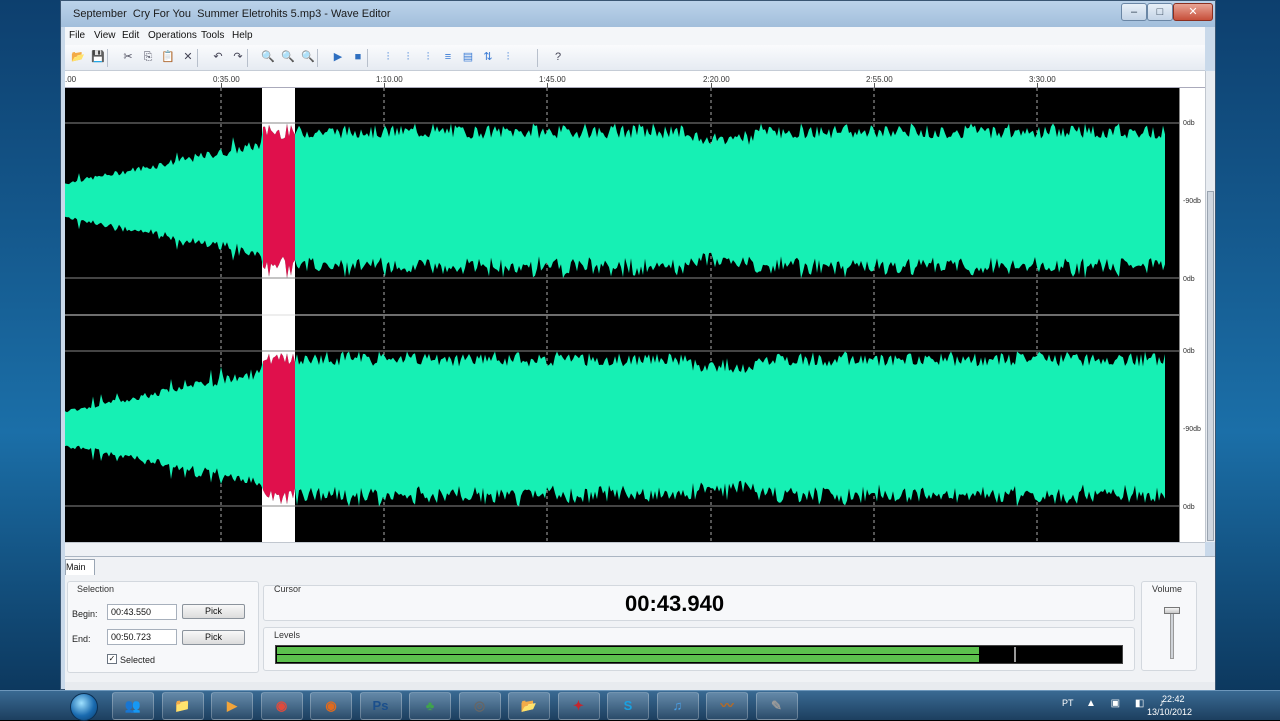 Image resolution: width=1280 pixels, height=721 pixels. Describe the element at coordinates (1172, 634) in the screenshot. I see `volume-slider-track` at that location.